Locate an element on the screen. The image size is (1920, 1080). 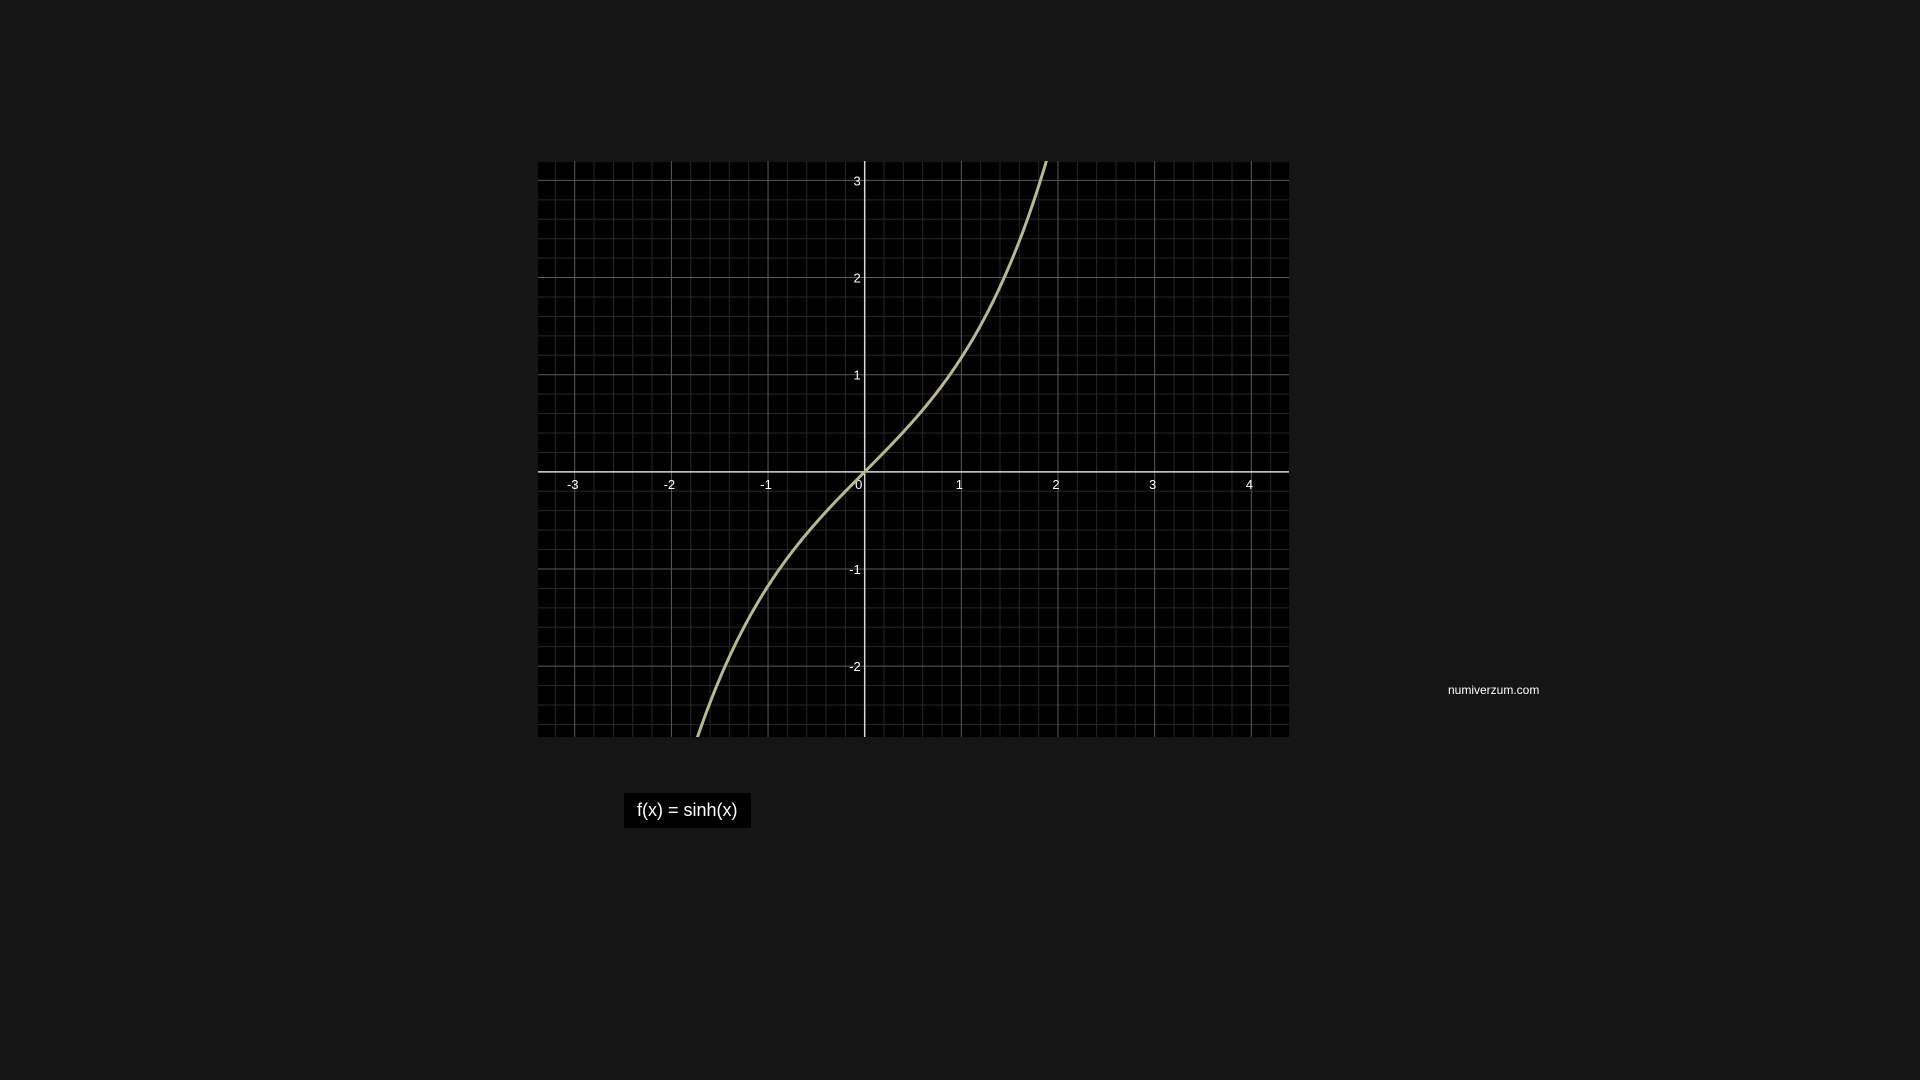
y-tick-label: 2 is located at coordinates (856, 278).